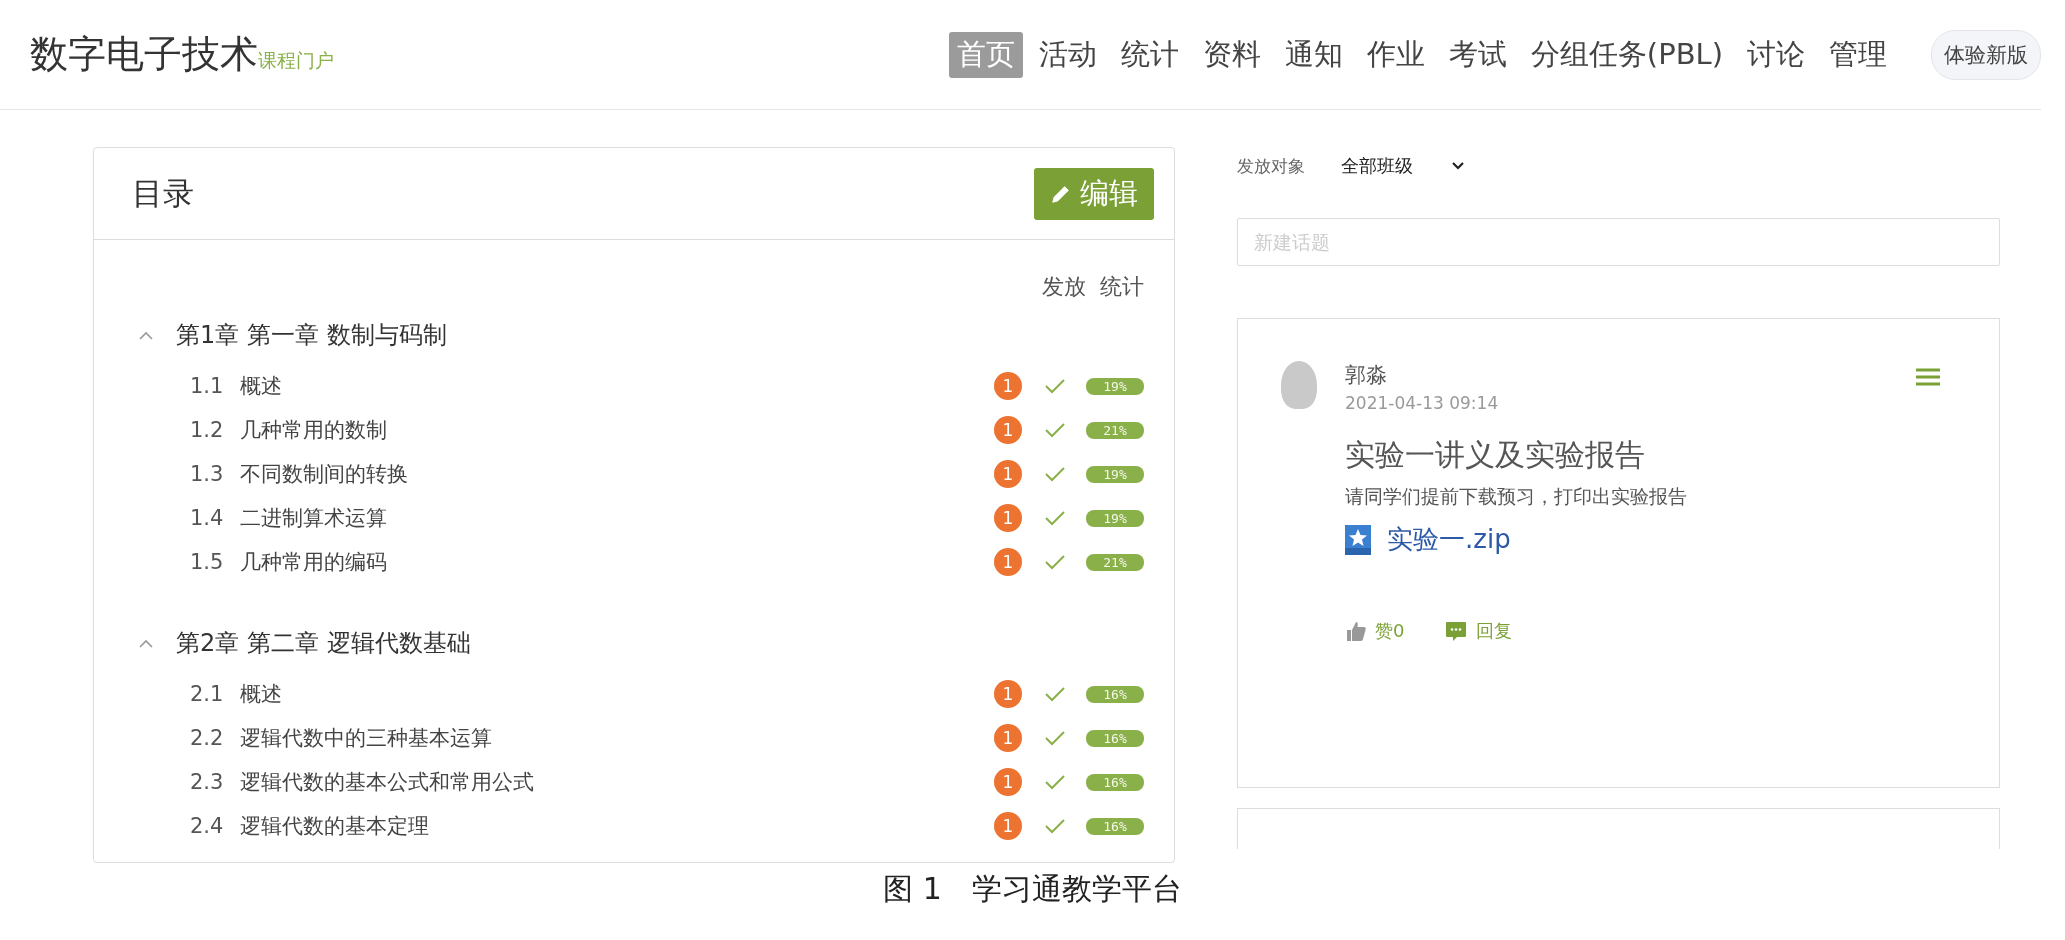 Image resolution: width=2065 pixels, height=940 pixels. What do you see at coordinates (163, 193) in the screenshot?
I see `catalog-title: 目录` at bounding box center [163, 193].